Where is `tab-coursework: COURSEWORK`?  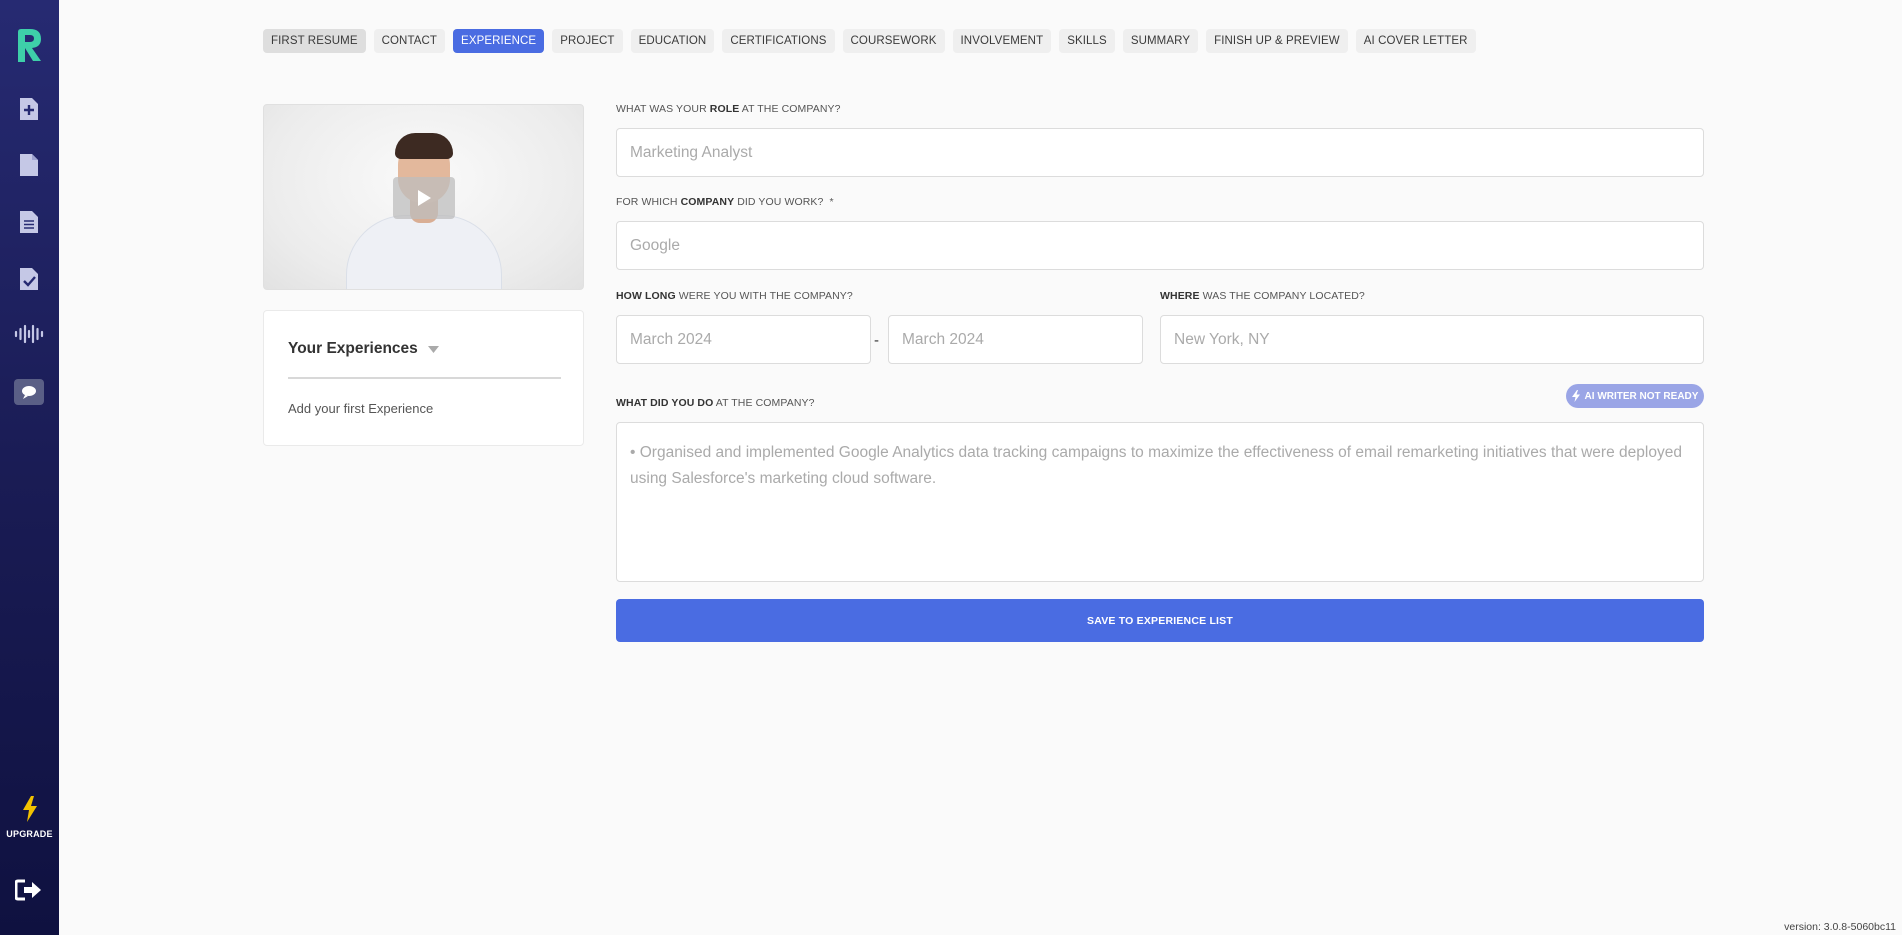
tab-coursework: COURSEWORK is located at coordinates (893, 41).